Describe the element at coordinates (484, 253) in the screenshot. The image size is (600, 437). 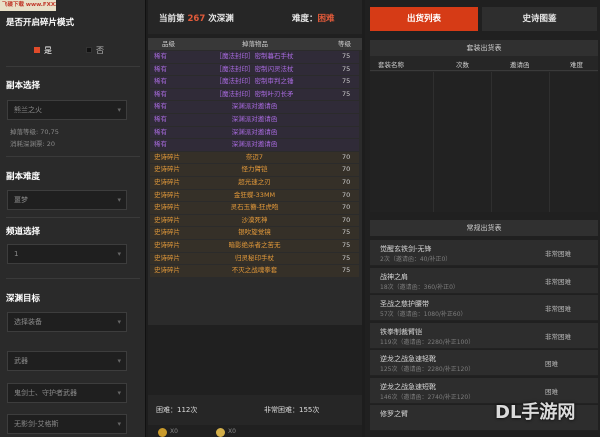
I see `normal-drop-row: 觉醒玄铁剑-无锋 2次（邀请函：40/补正0） 非常困难` at that location.